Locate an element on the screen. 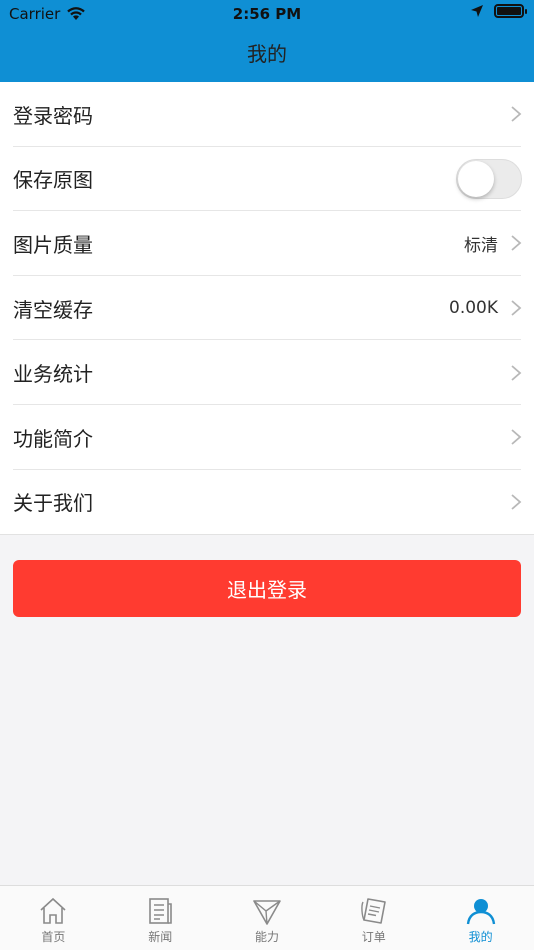  tab-mine: 我的 is located at coordinates (480, 918).